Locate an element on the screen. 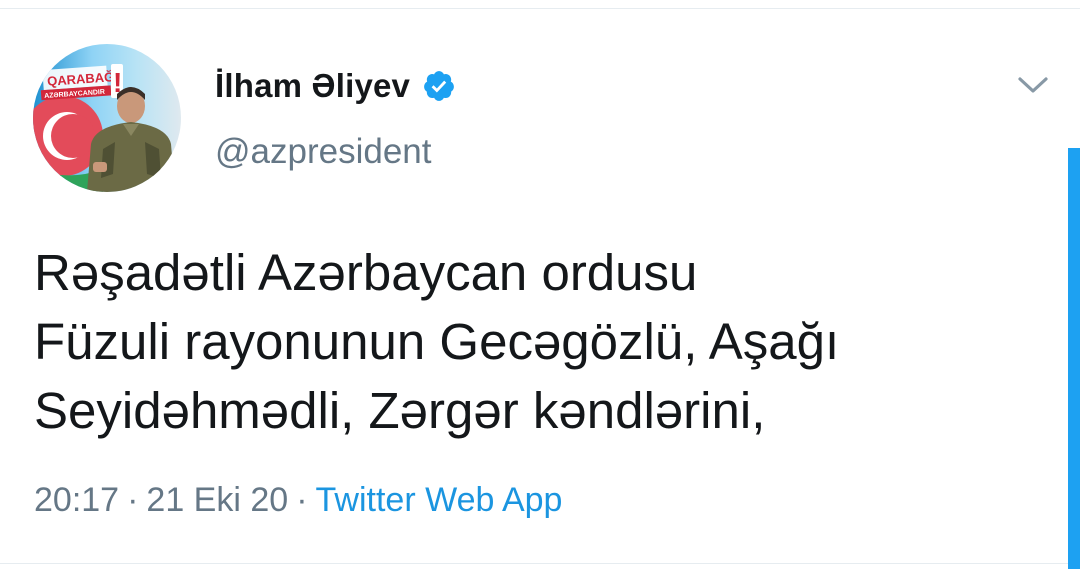 The height and width of the screenshot is (569, 1080). bottom-divider is located at coordinates (540, 563).